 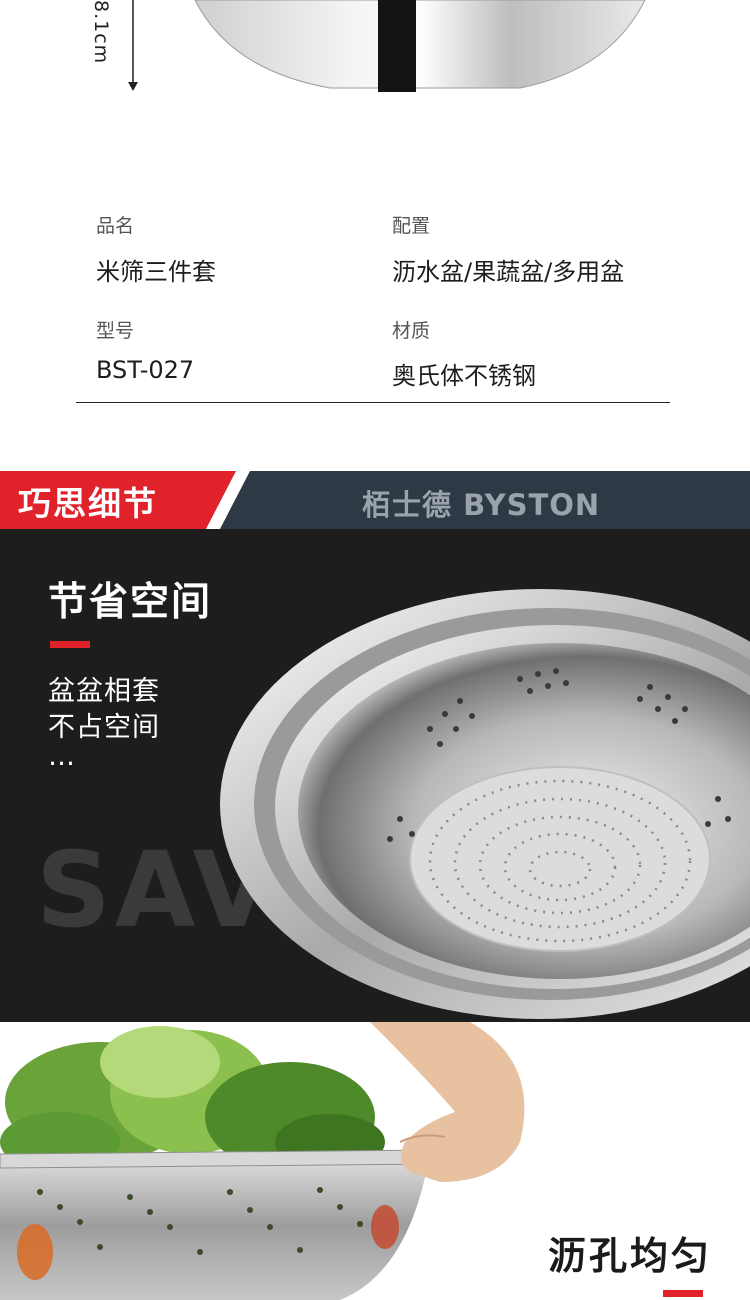 What do you see at coordinates (464, 376) in the screenshot?
I see `spec-value-material: 奥氏体不锈钢` at bounding box center [464, 376].